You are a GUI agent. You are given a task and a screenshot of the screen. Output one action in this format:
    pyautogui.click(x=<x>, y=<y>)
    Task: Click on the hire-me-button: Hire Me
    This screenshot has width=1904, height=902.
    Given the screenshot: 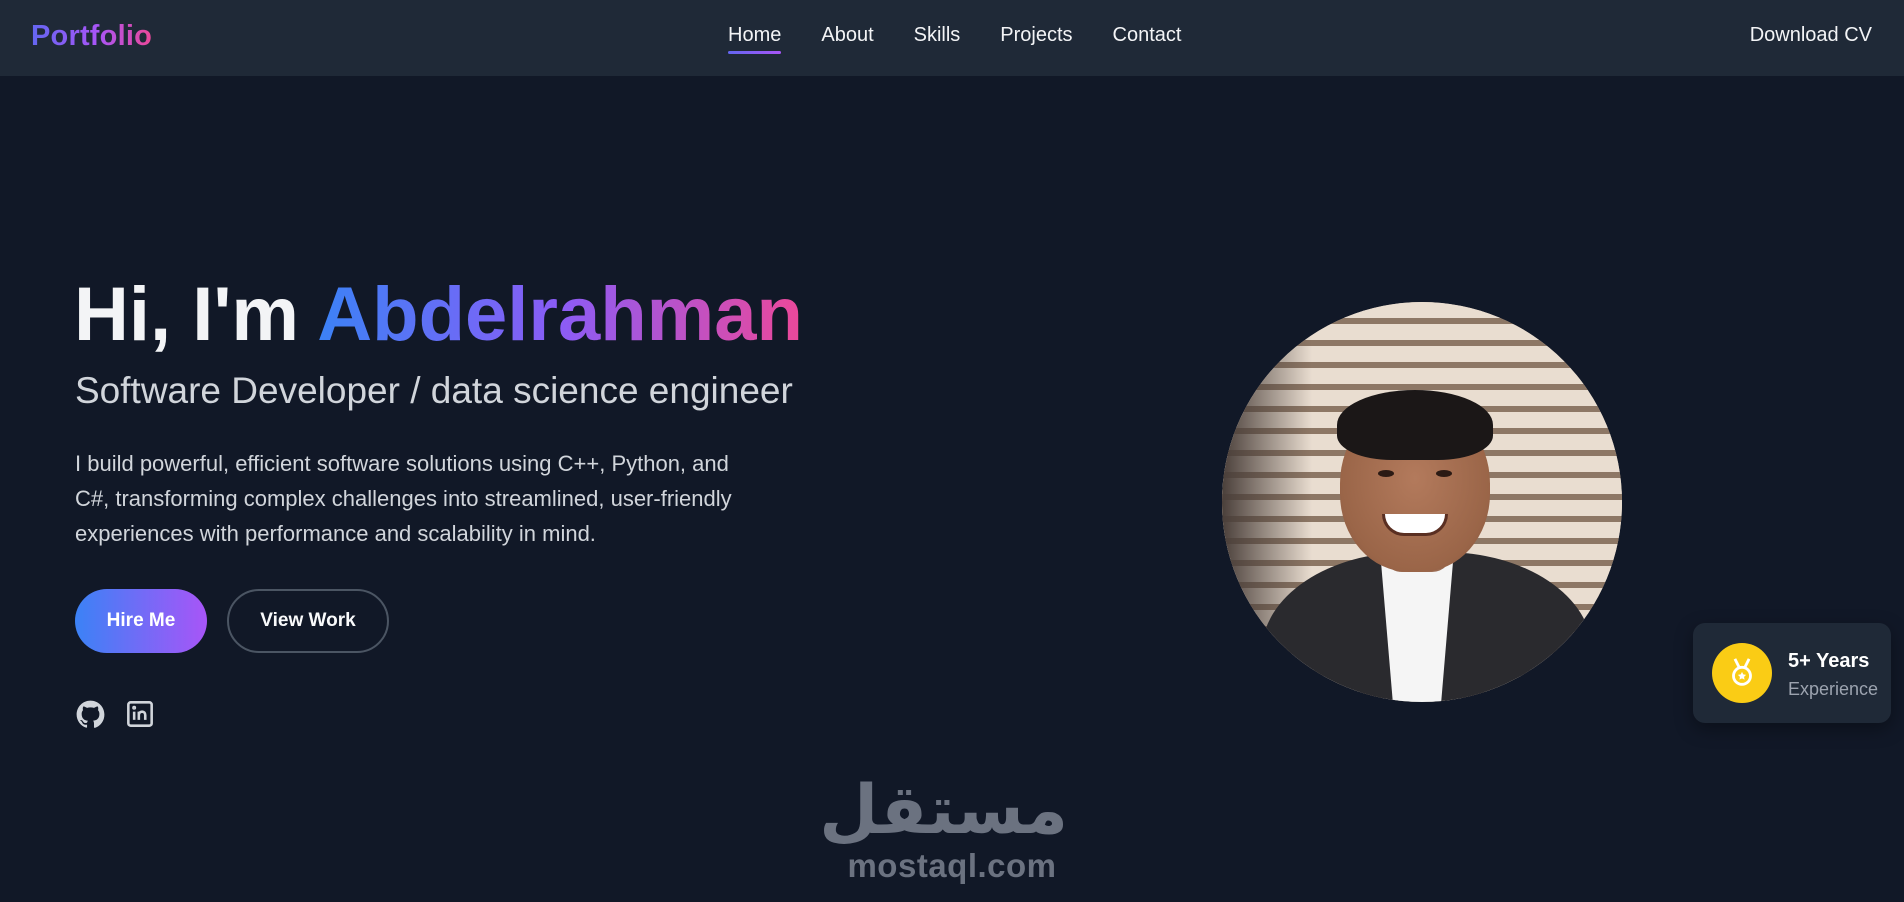 What is the action you would take?
    pyautogui.click(x=141, y=621)
    